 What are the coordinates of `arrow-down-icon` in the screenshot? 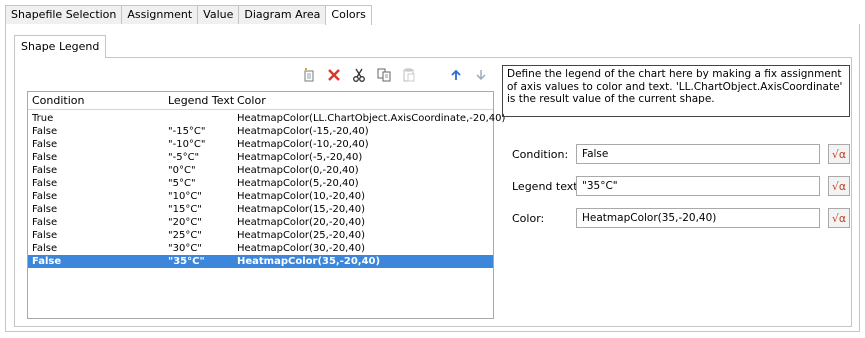 It's located at (481, 75).